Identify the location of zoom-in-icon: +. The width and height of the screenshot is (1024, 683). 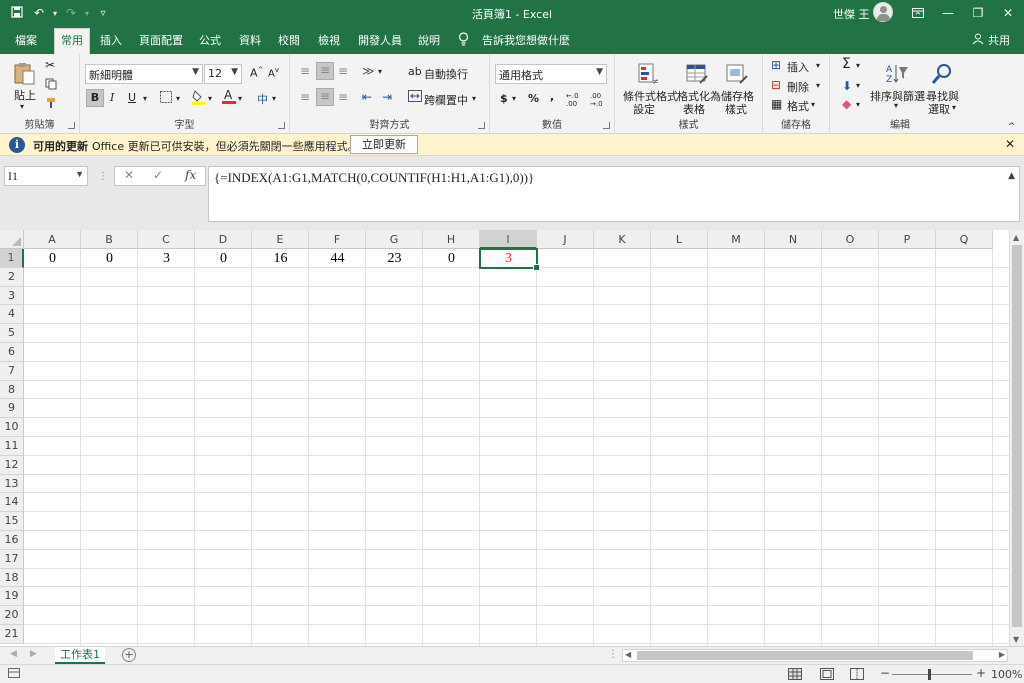
(981, 673).